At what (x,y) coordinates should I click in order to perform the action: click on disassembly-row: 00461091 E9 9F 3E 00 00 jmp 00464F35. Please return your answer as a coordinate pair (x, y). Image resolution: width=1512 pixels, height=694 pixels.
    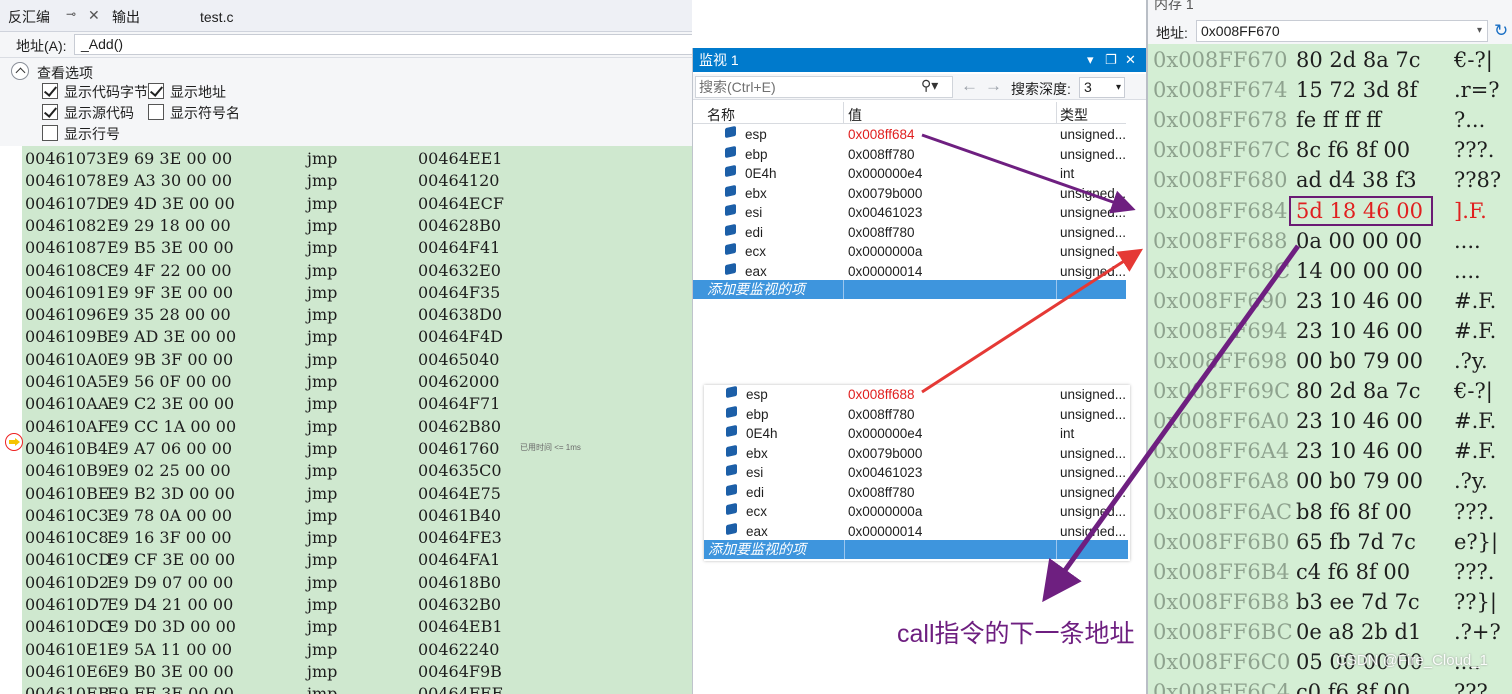
    Looking at the image, I should click on (346, 293).